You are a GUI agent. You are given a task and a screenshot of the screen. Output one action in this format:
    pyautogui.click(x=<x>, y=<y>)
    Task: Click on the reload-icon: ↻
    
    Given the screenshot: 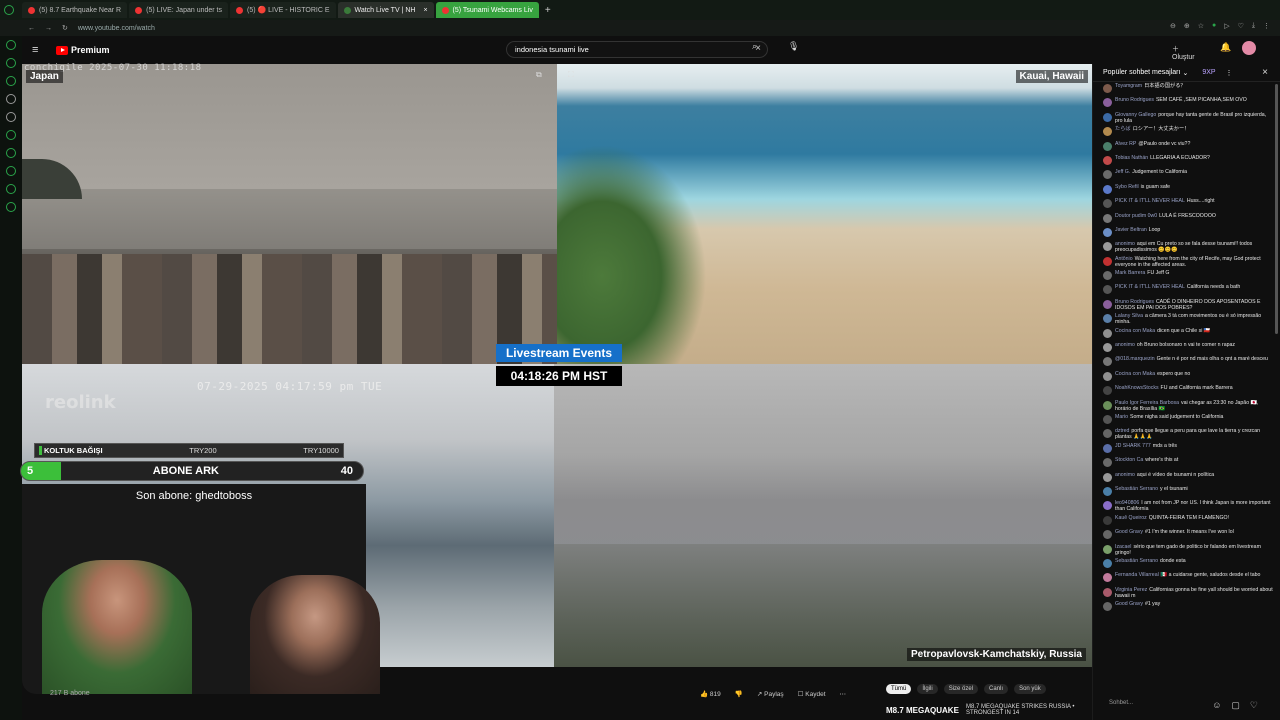 What is the action you would take?
    pyautogui.click(x=65, y=28)
    